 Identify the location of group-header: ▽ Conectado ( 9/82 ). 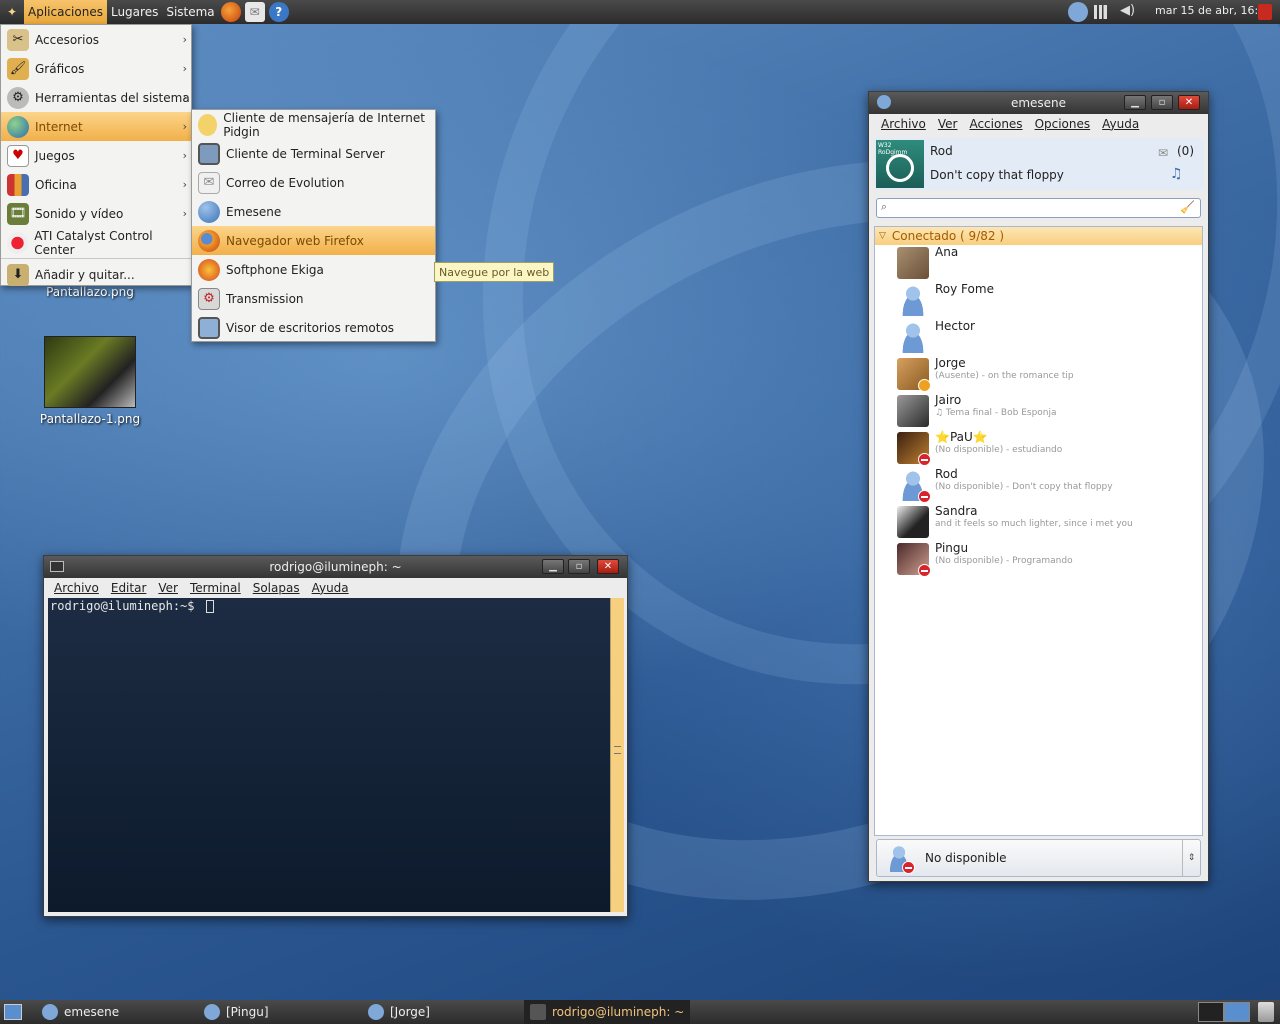
(1038, 236).